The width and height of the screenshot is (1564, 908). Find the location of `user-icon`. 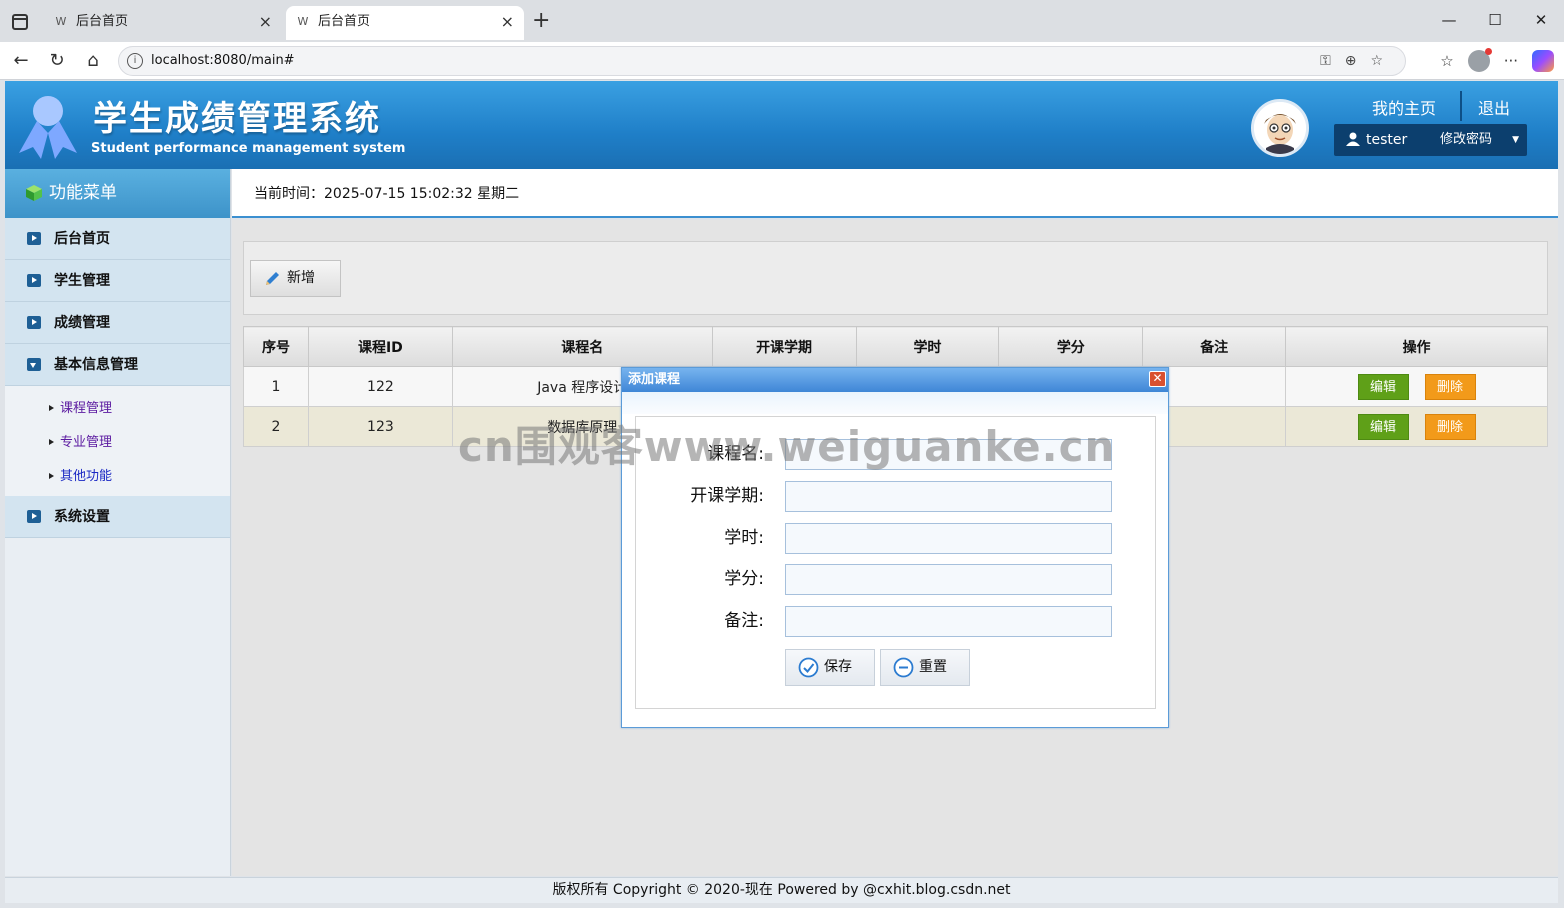

user-icon is located at coordinates (1353, 139).